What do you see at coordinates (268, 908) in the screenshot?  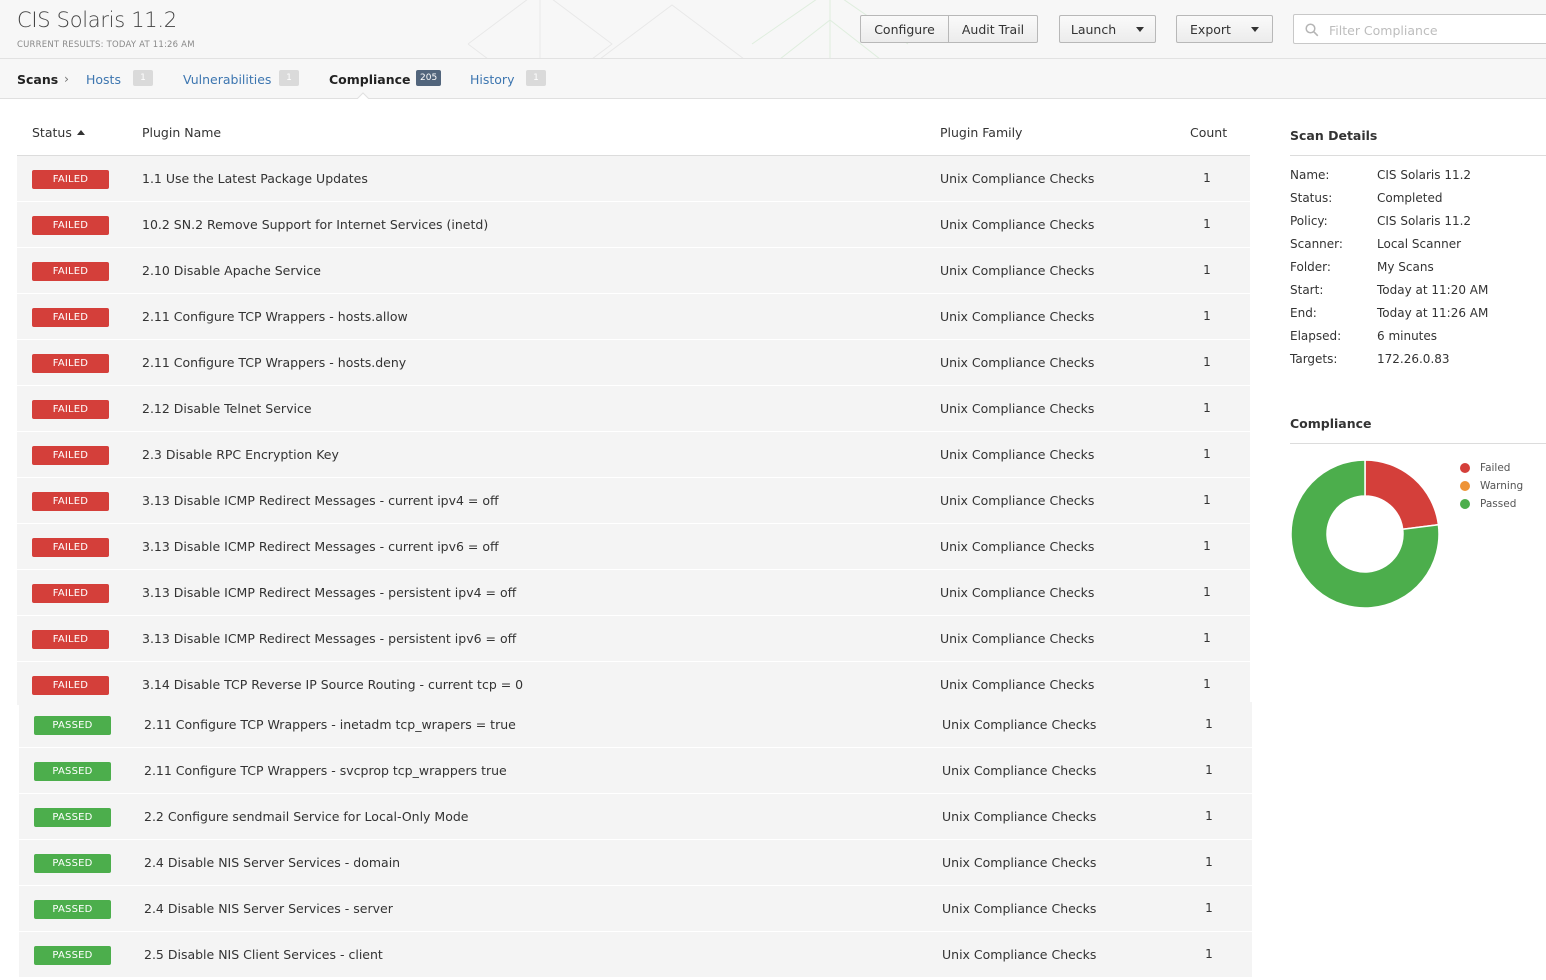 I see `plugin-name: 2.4 Disable NIS Server Services - server` at bounding box center [268, 908].